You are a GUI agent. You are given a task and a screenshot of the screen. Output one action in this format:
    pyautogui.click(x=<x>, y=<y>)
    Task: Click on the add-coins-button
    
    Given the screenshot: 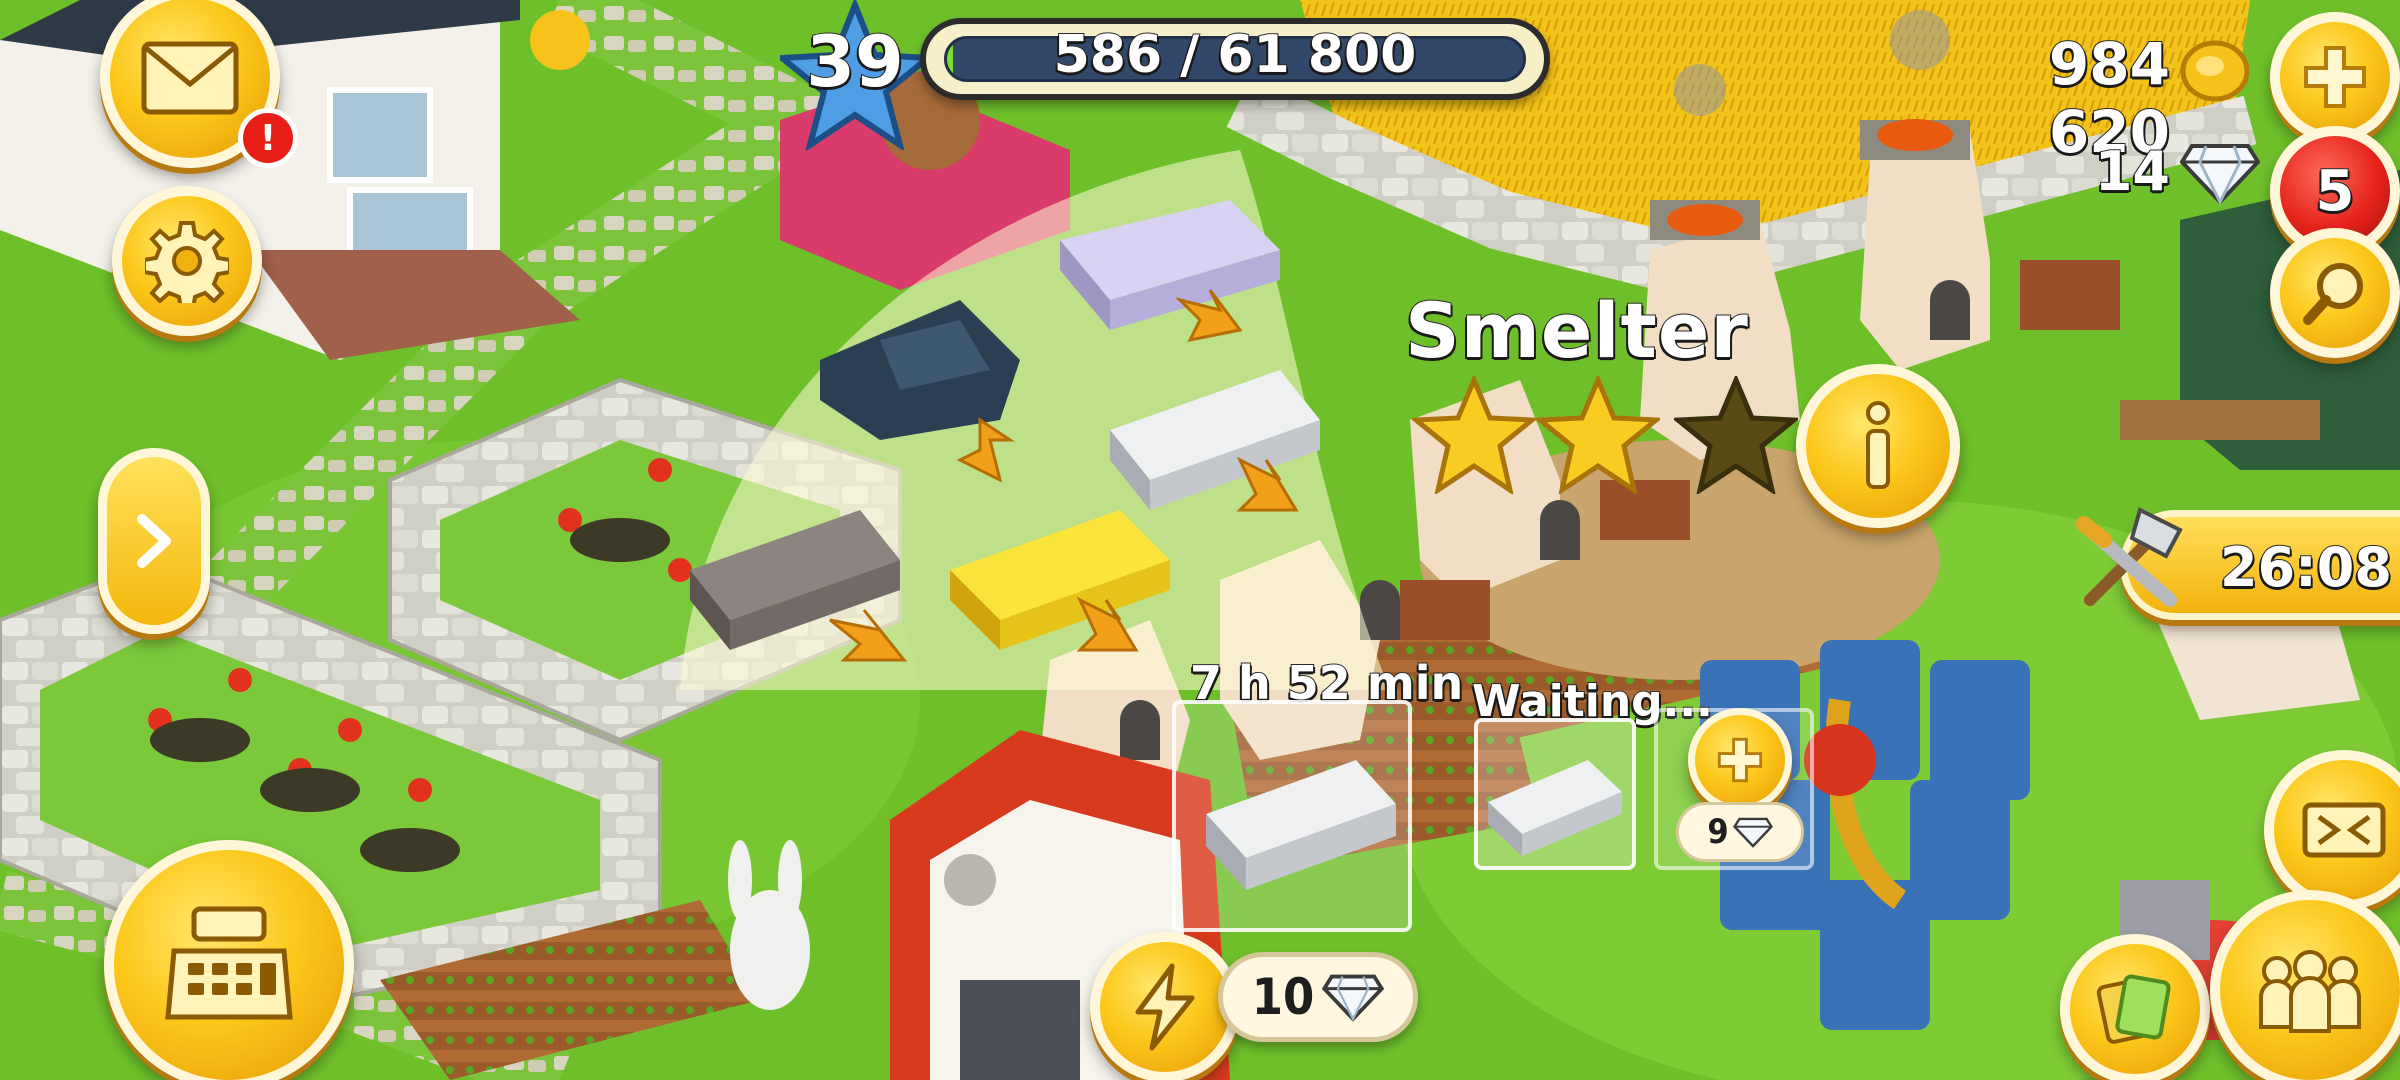 What is the action you would take?
    pyautogui.click(x=2335, y=77)
    